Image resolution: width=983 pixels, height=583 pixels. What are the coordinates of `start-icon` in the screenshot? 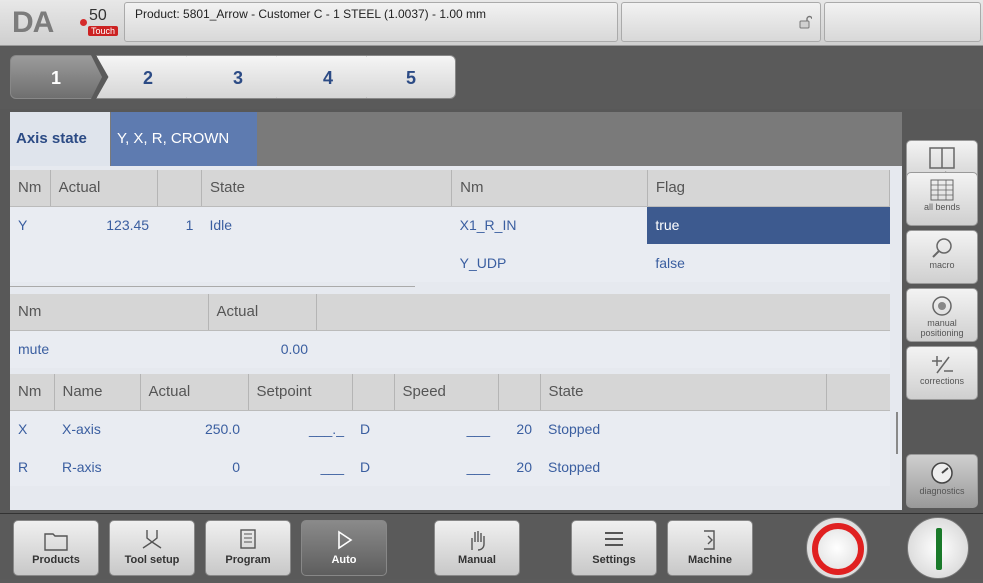 It's located at (939, 549).